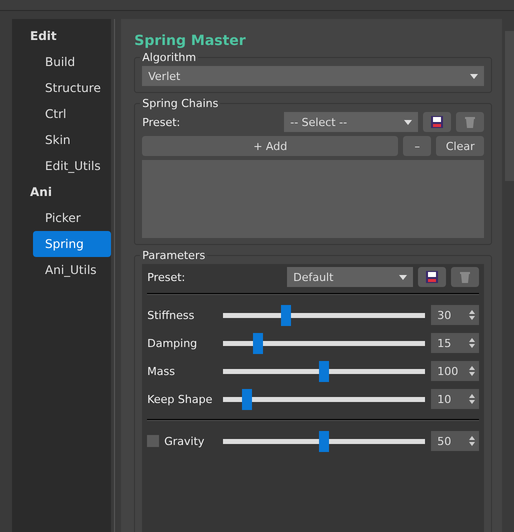 The image size is (514, 532). I want to click on sidebar-item: Ani_Utils, so click(72, 270).